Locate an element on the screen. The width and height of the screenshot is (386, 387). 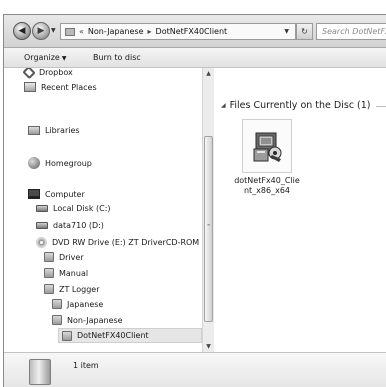
chevron-down-icon: ▼ is located at coordinates (64, 58).